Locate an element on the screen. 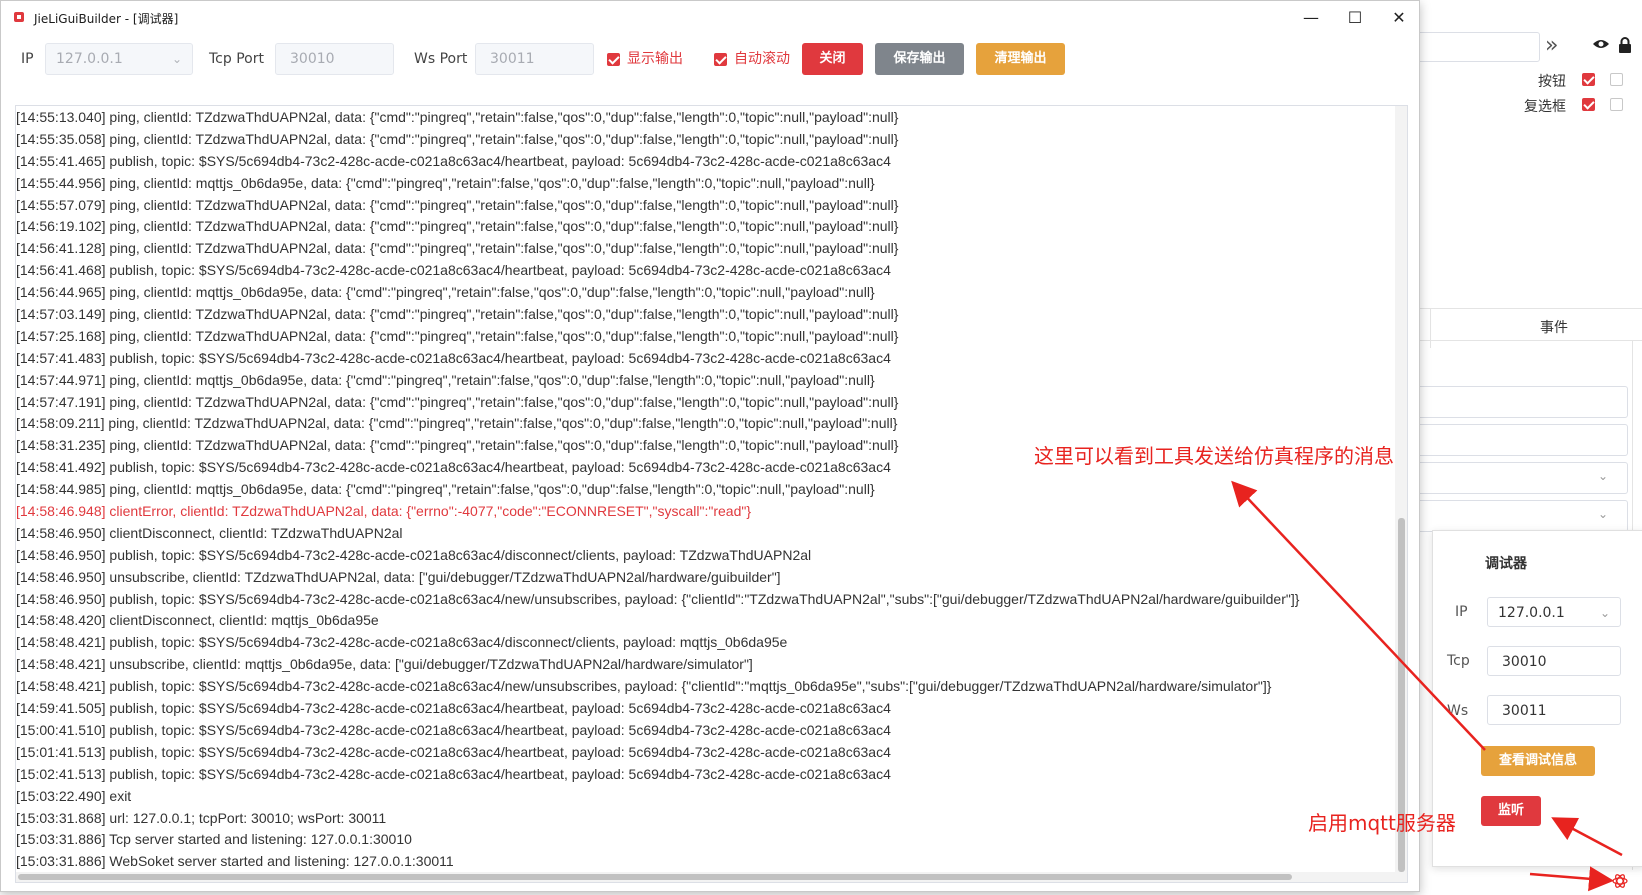  annotation-arrows is located at coordinates (1427, 686).